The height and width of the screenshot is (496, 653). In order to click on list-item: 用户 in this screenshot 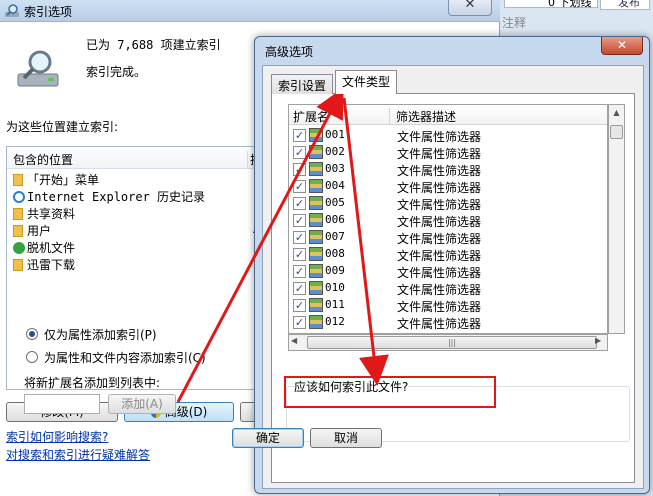, I will do `click(32, 230)`.